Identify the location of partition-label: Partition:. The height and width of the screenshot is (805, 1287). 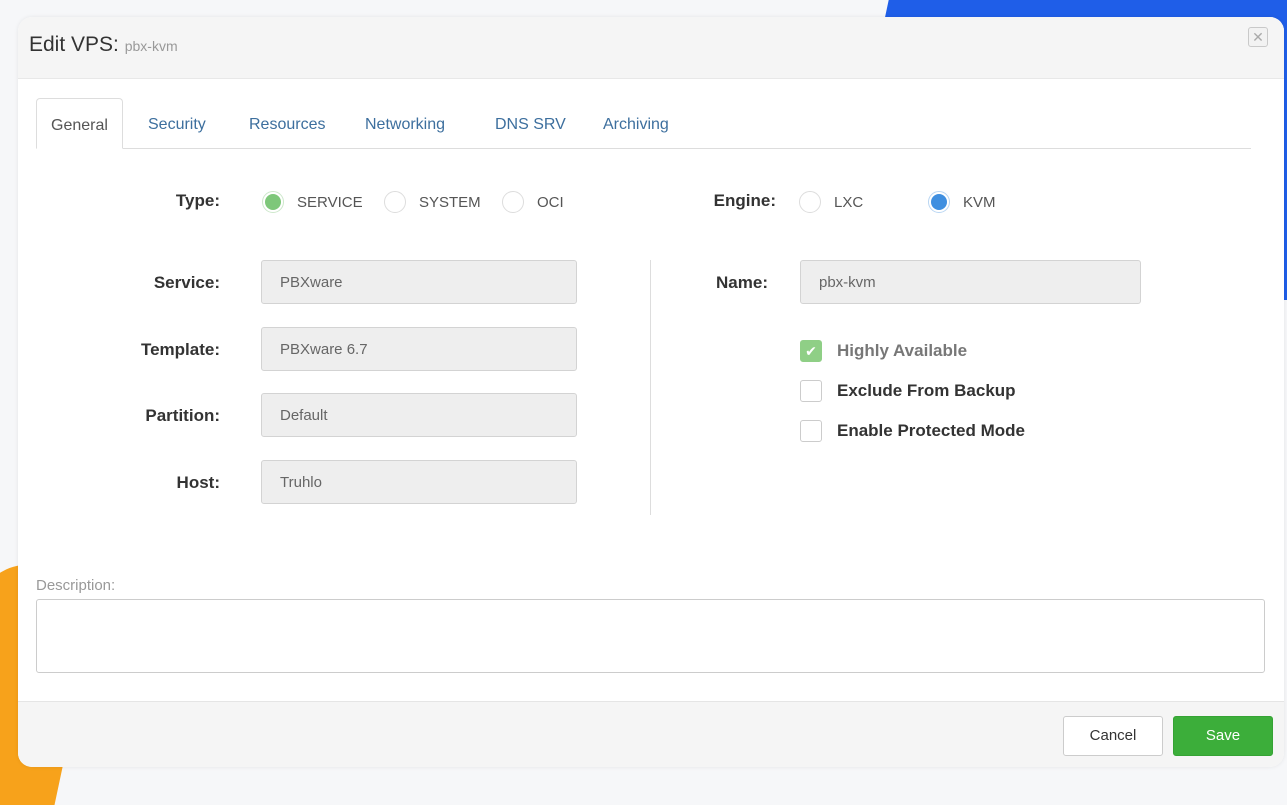
(182, 415).